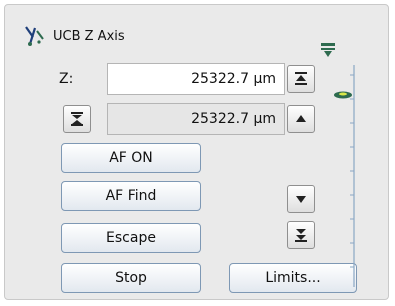 This screenshot has height=306, width=395. What do you see at coordinates (89, 36) in the screenshot?
I see `panel-title: UCB Z Axis` at bounding box center [89, 36].